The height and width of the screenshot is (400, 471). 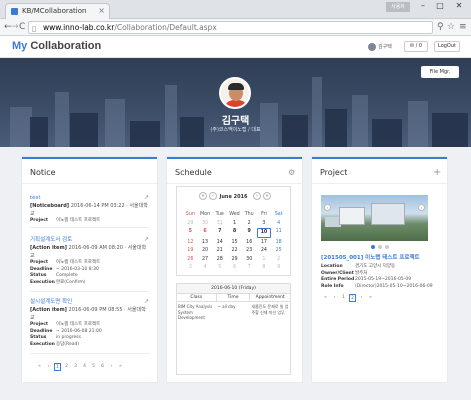 What do you see at coordinates (416, 46) in the screenshot?
I see `mail-button: ✉ / 0` at bounding box center [416, 46].